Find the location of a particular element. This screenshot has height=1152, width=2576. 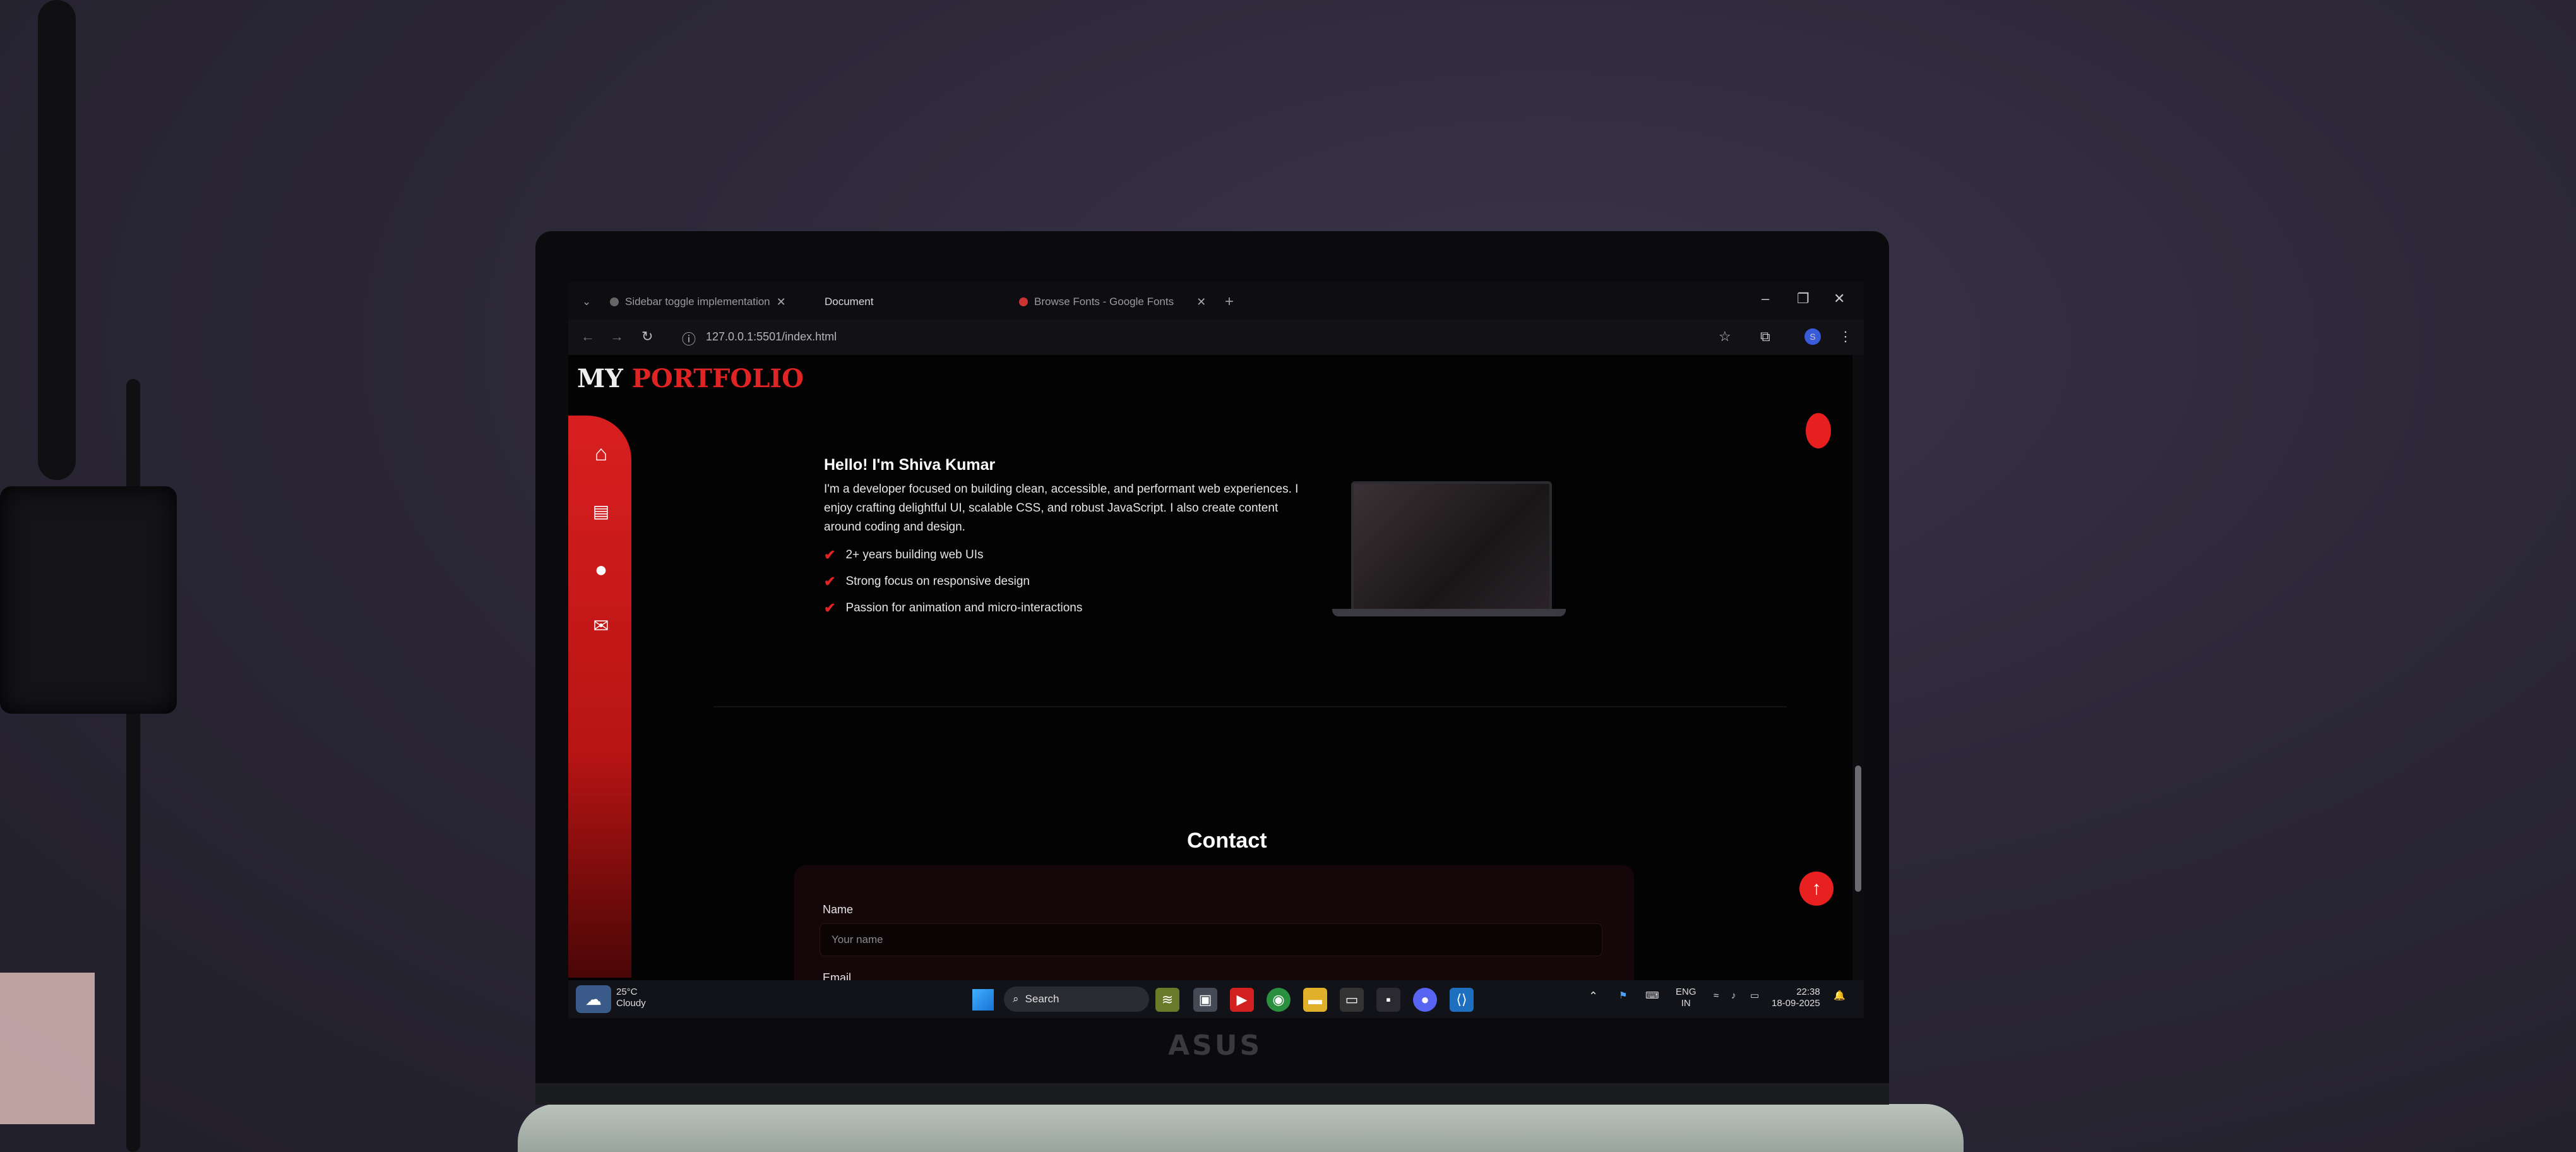

scroll-to-top-button: ↑ is located at coordinates (1816, 889).